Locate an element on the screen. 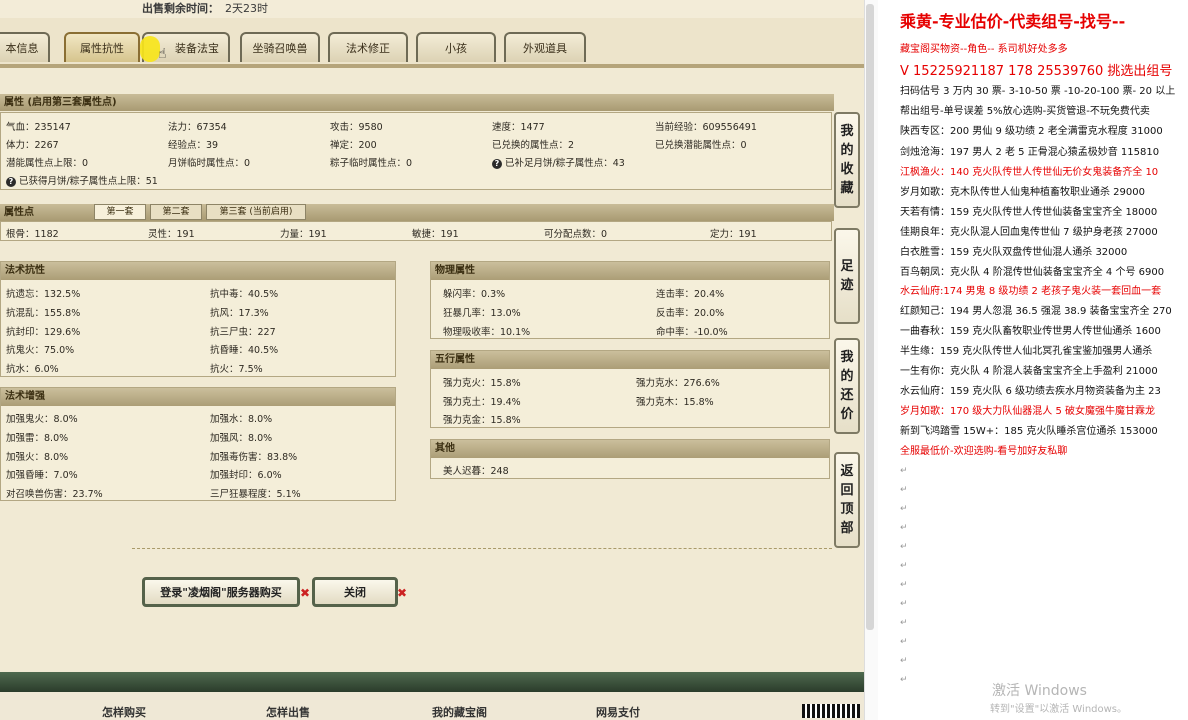 This screenshot has height=720, width=1188. wx-metal: 强力克金：15.8% is located at coordinates (482, 420).